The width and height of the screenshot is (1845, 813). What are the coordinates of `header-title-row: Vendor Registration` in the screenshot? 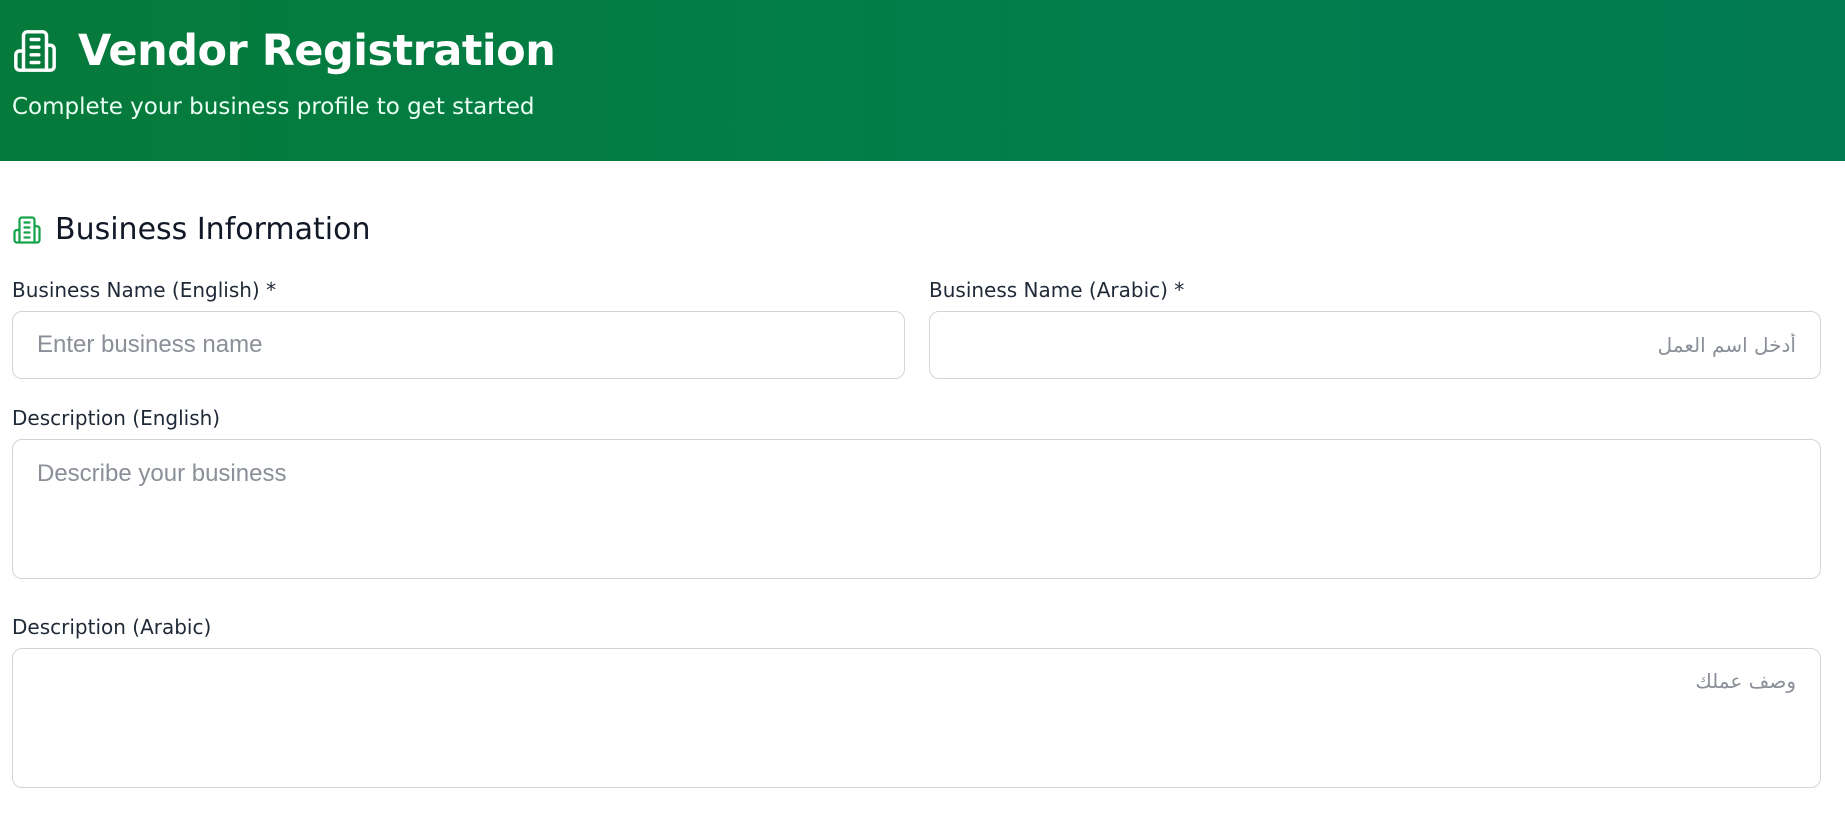 It's located at (284, 51).